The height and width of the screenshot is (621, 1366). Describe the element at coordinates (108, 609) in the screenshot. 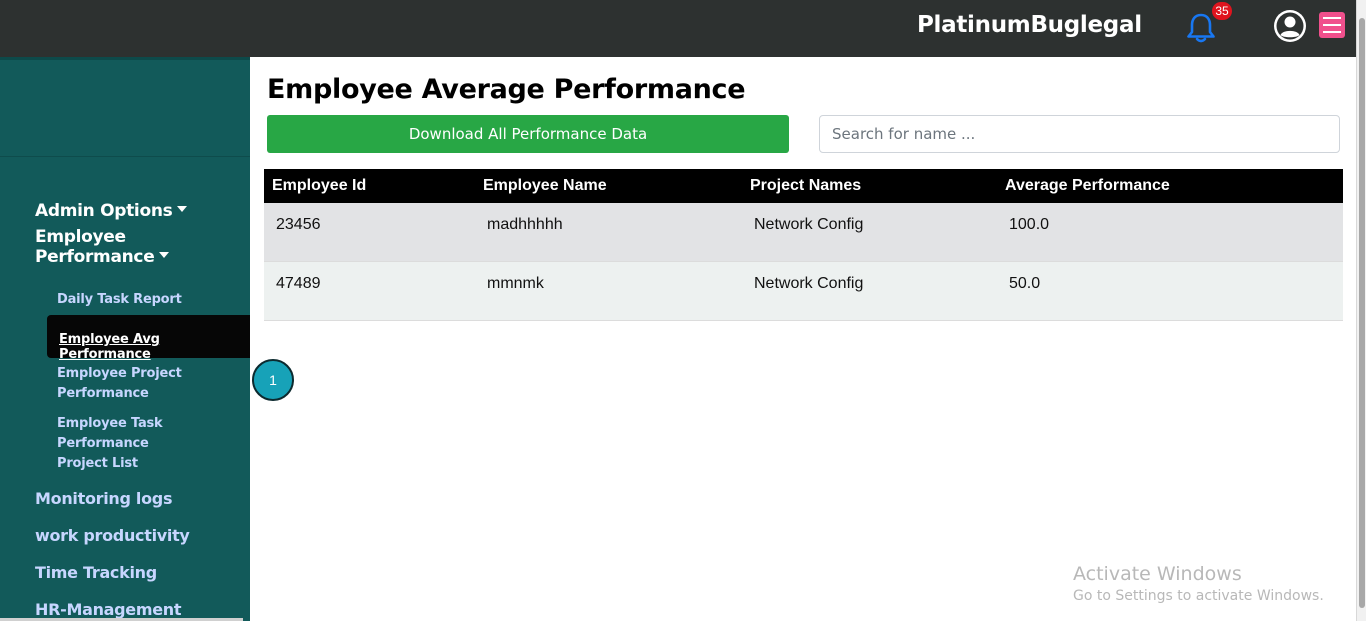

I see `sidebar-section-hr-management: HR-Management` at that location.